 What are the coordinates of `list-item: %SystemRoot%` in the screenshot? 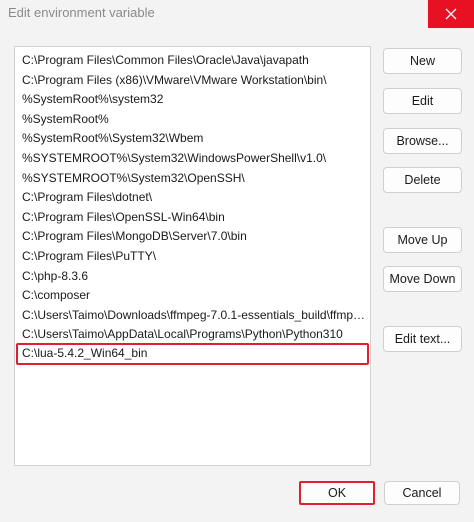 It's located at (192, 120).